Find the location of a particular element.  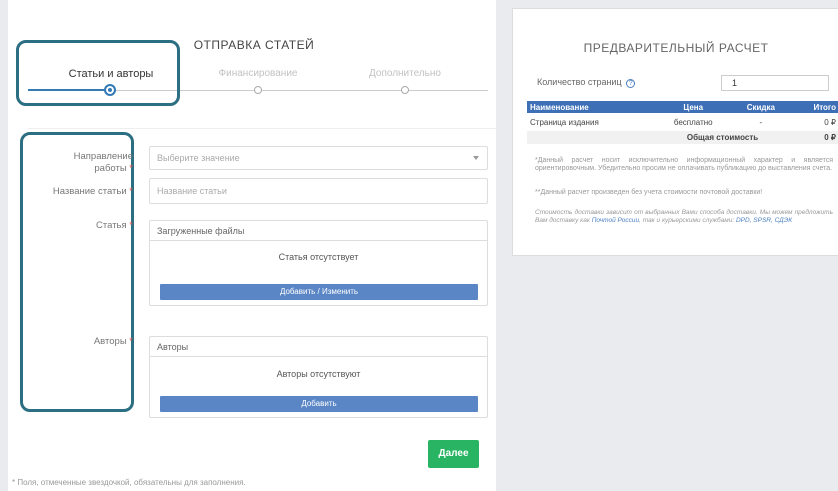

total-row: Общая стоимость 0 ₽ is located at coordinates (682, 137).